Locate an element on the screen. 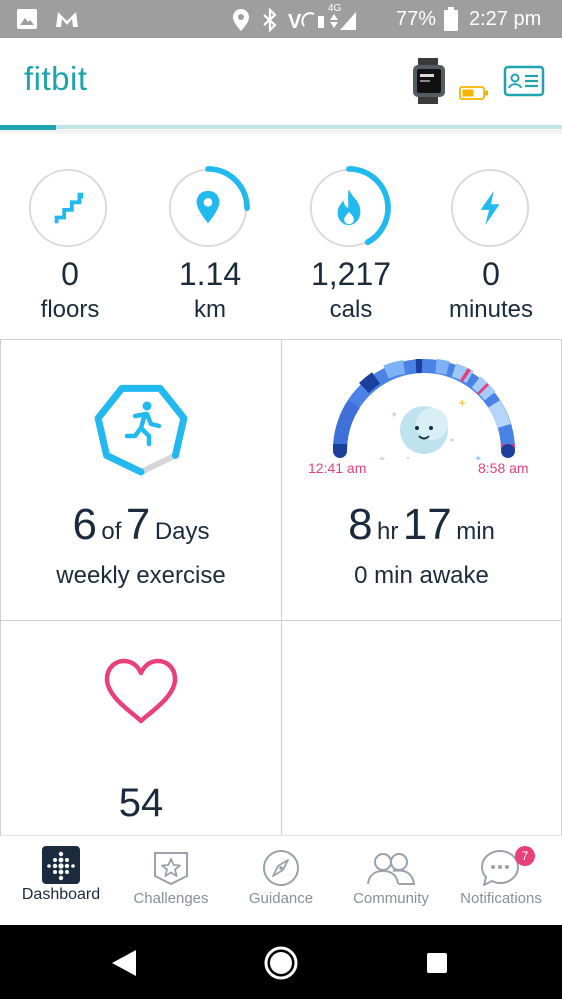  sleep-stages-arc: ✦ + ★ ✦ is located at coordinates (424, 409).